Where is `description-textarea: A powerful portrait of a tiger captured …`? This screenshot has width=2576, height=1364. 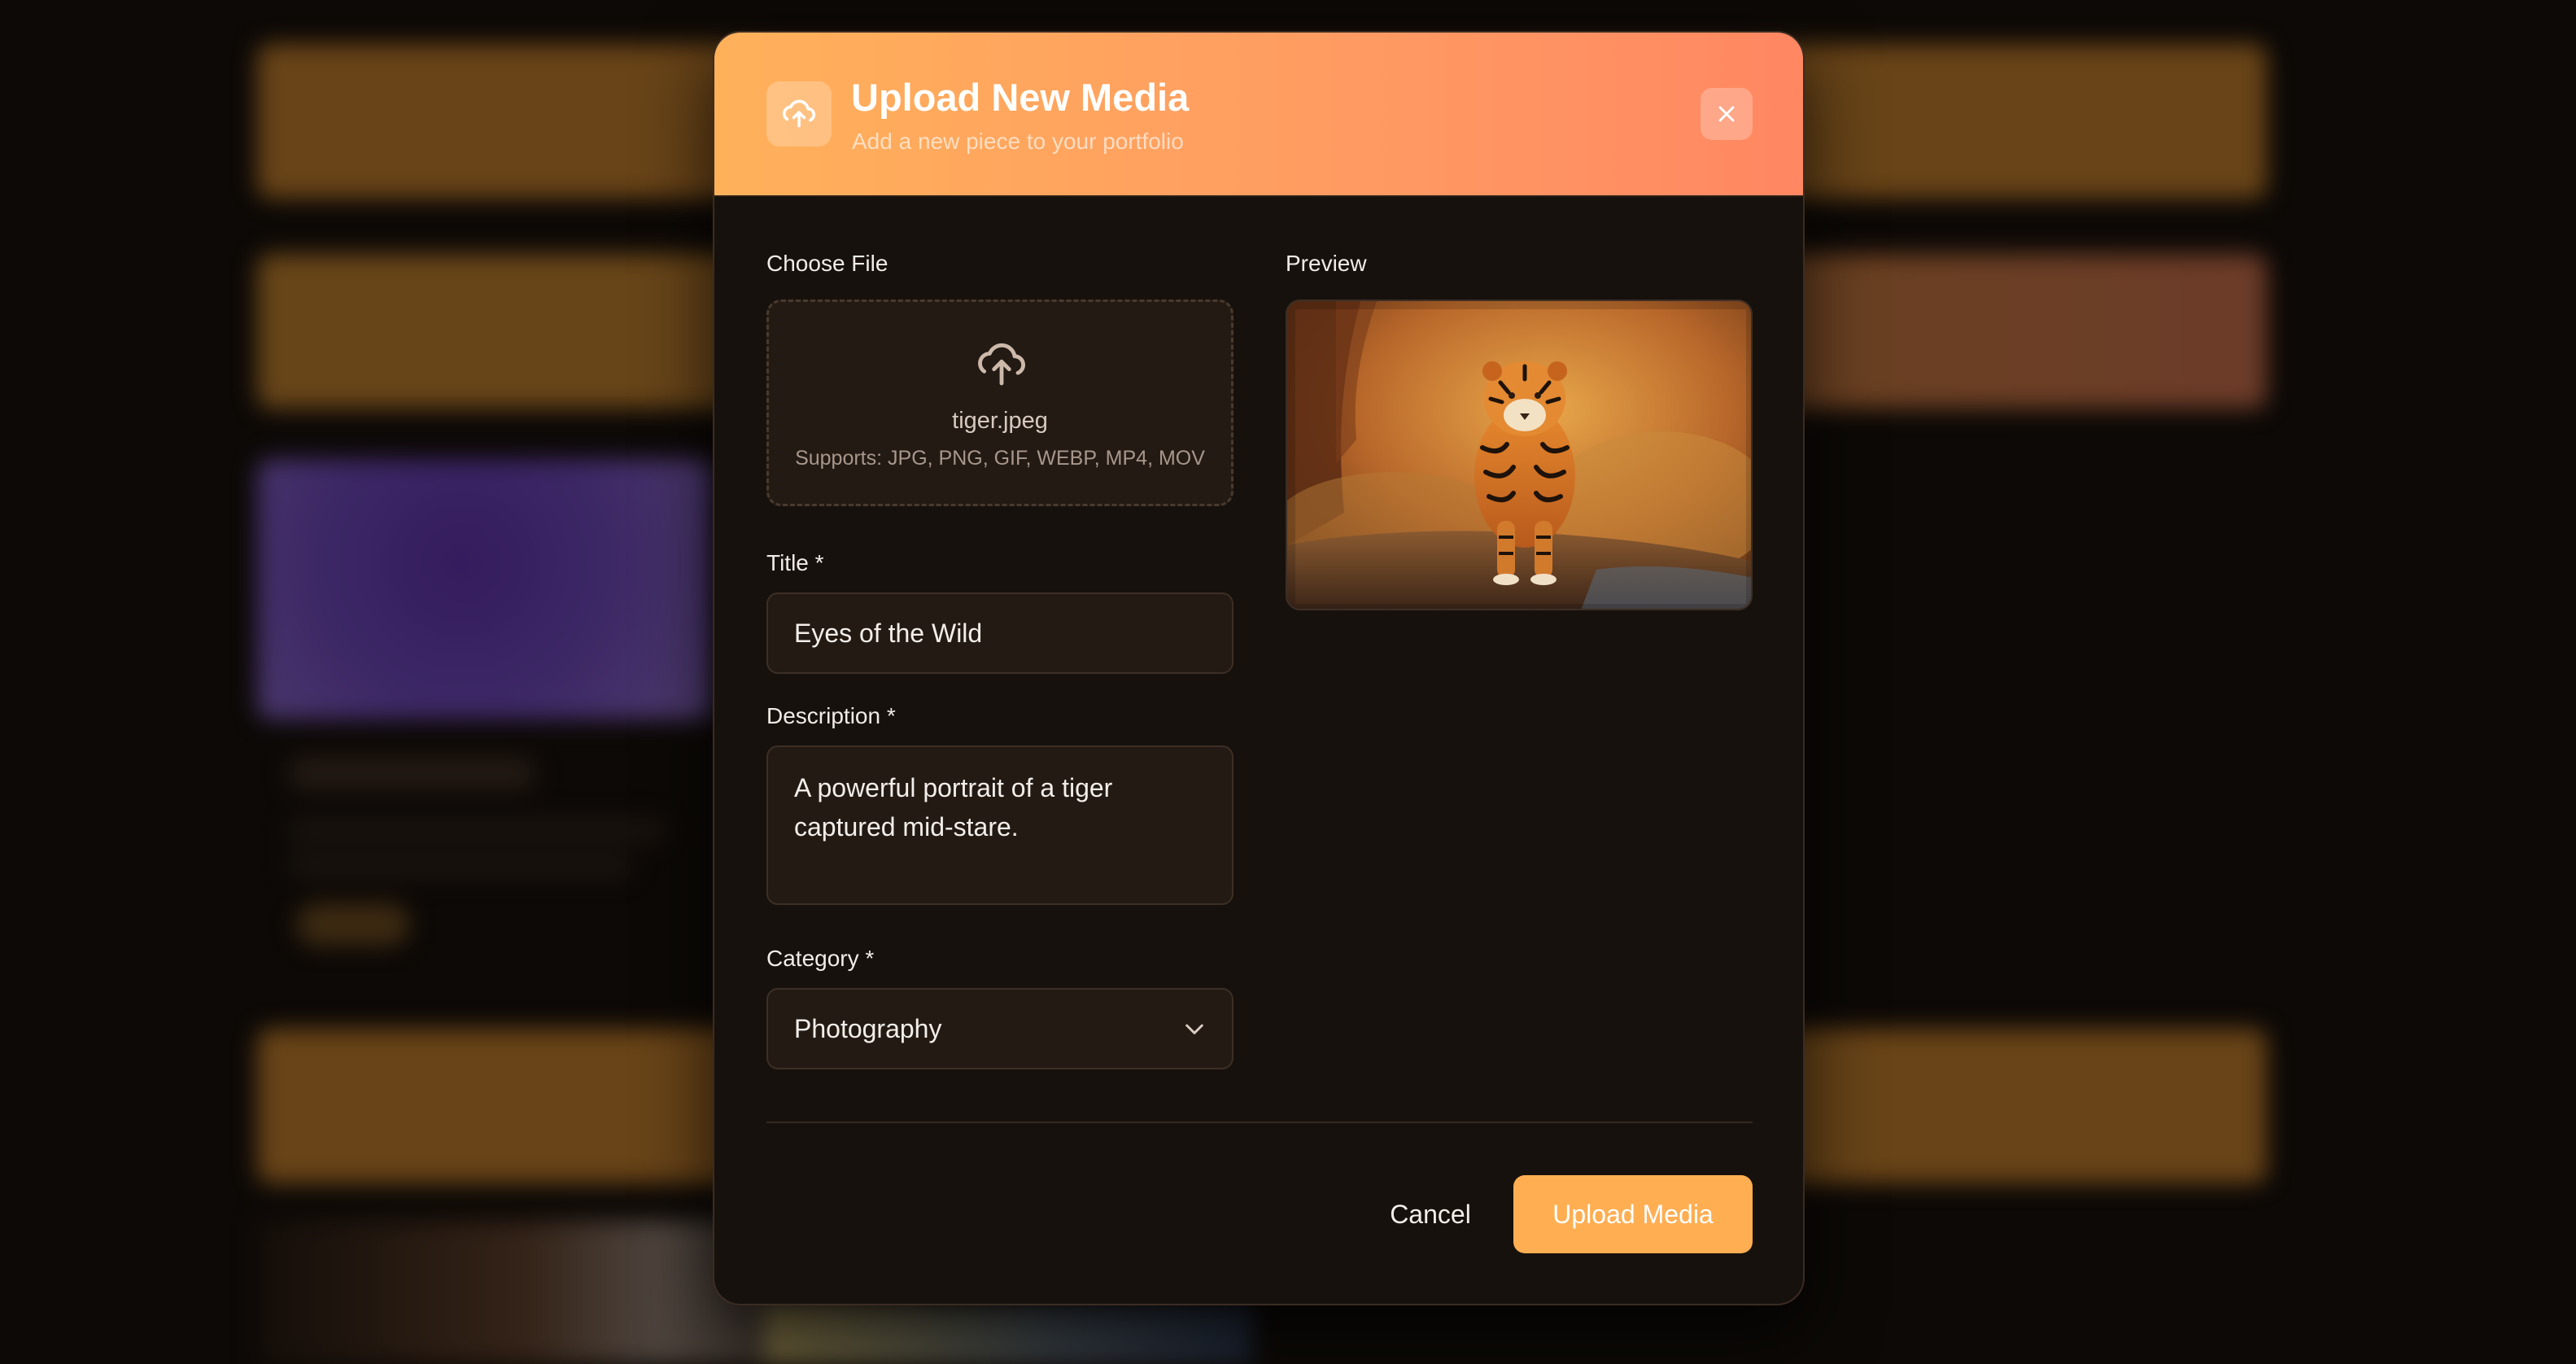
description-textarea: A powerful portrait of a tiger captured … is located at coordinates (999, 825).